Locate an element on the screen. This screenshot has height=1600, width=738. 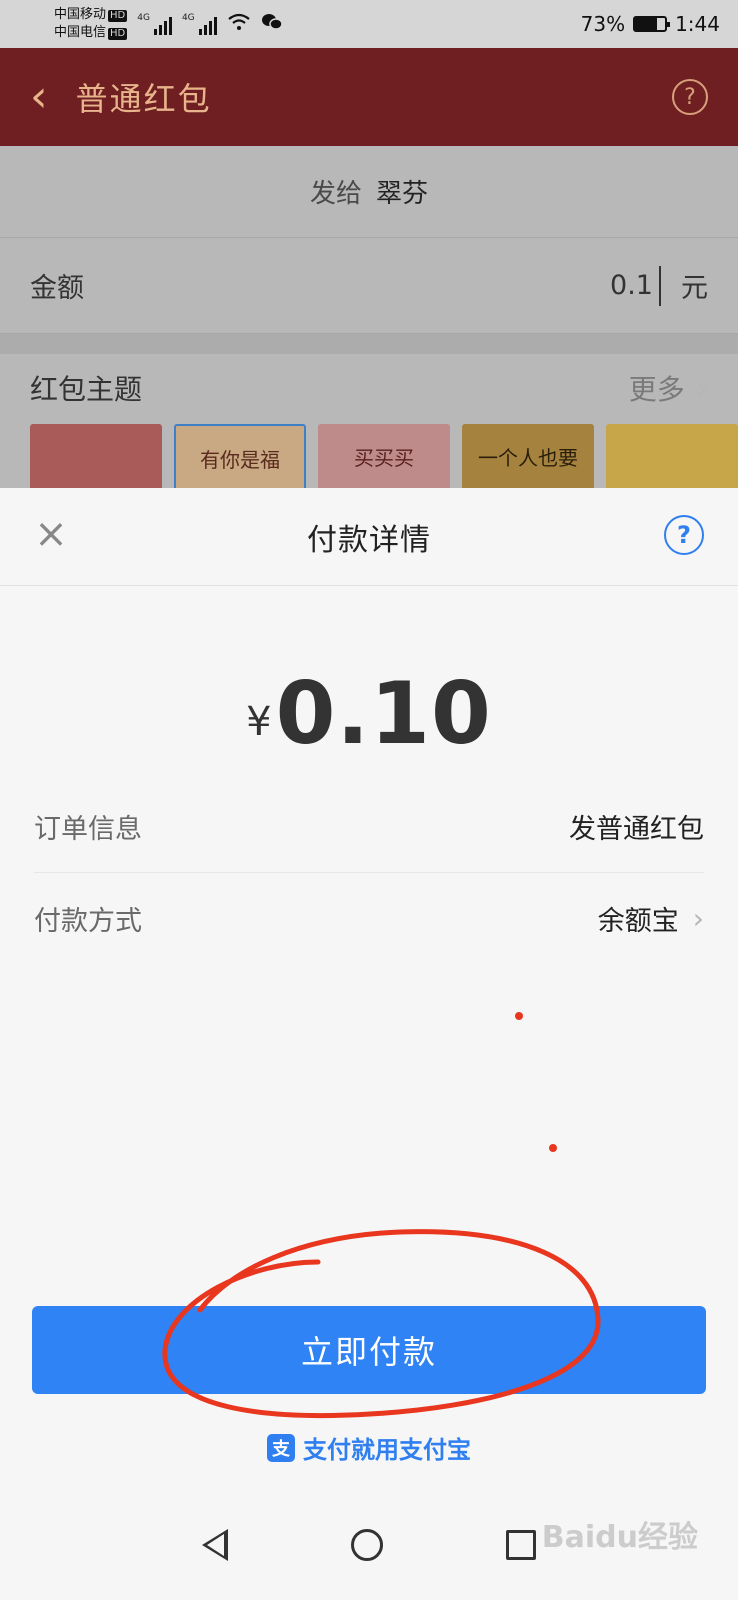
battery-percent: 73% is located at coordinates (603, 24).